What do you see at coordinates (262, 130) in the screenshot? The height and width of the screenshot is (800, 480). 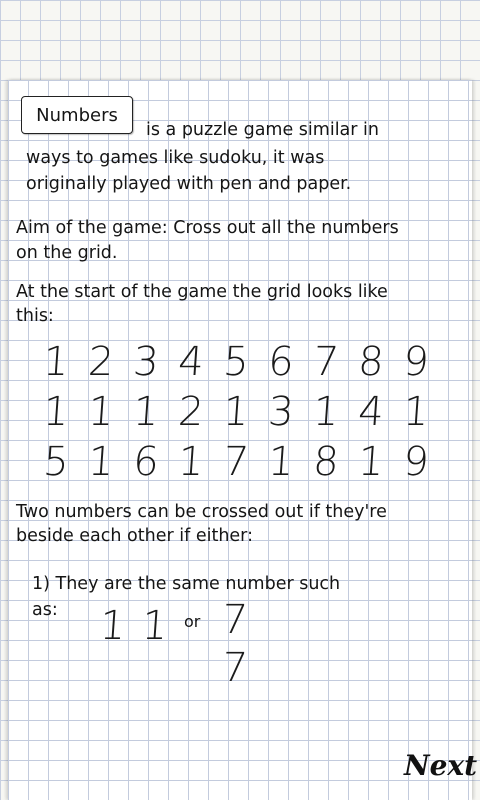 I see `intro-line-1: is a puzzle game similar in` at bounding box center [262, 130].